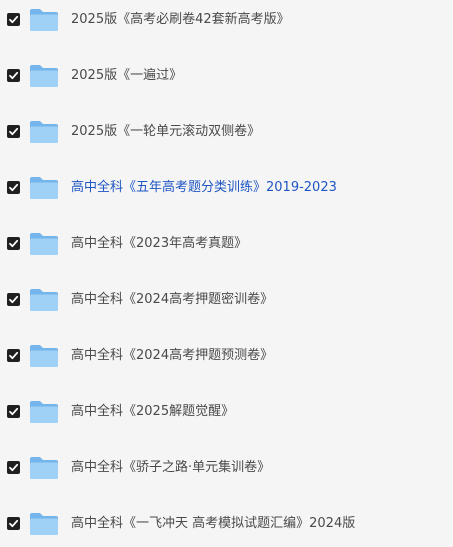  I want to click on list-item: 2025版《高考必刷卷42套新高考版》, so click(226, 20).